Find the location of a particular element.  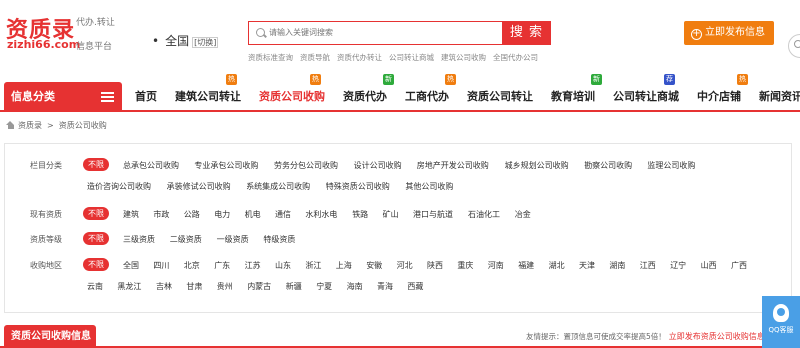

filter-option: 公路 is located at coordinates (192, 214).